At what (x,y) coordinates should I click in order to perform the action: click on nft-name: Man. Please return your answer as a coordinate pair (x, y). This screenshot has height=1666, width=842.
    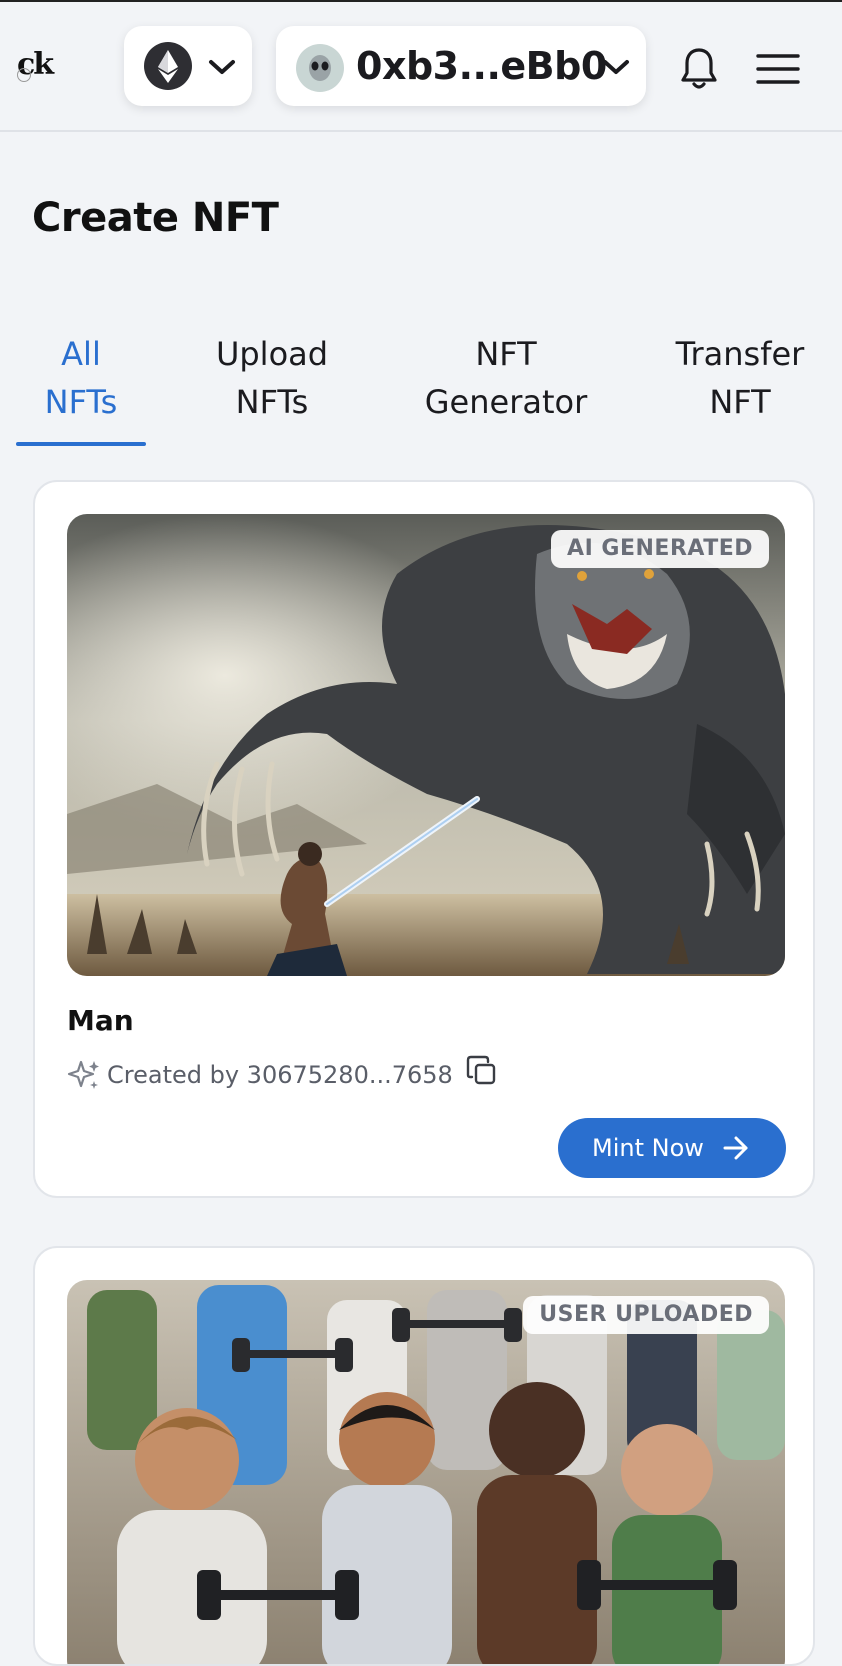
    Looking at the image, I should click on (100, 1020).